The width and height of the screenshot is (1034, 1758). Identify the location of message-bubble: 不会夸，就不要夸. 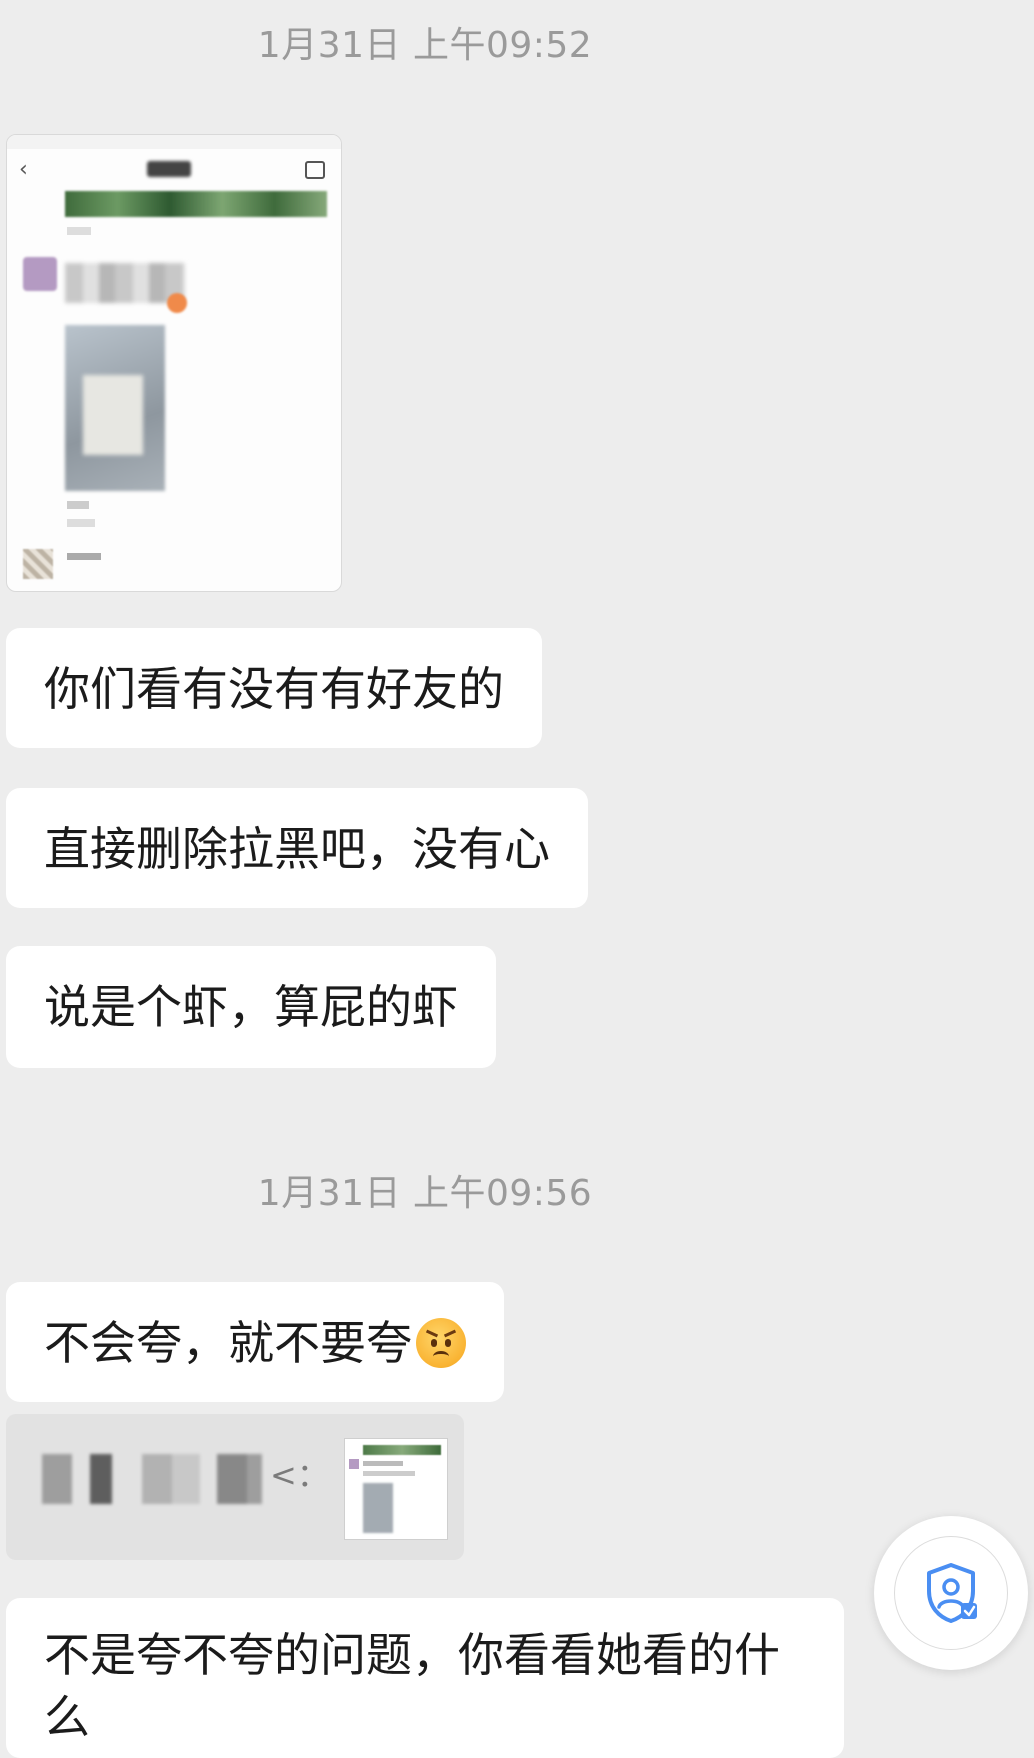
(255, 1342).